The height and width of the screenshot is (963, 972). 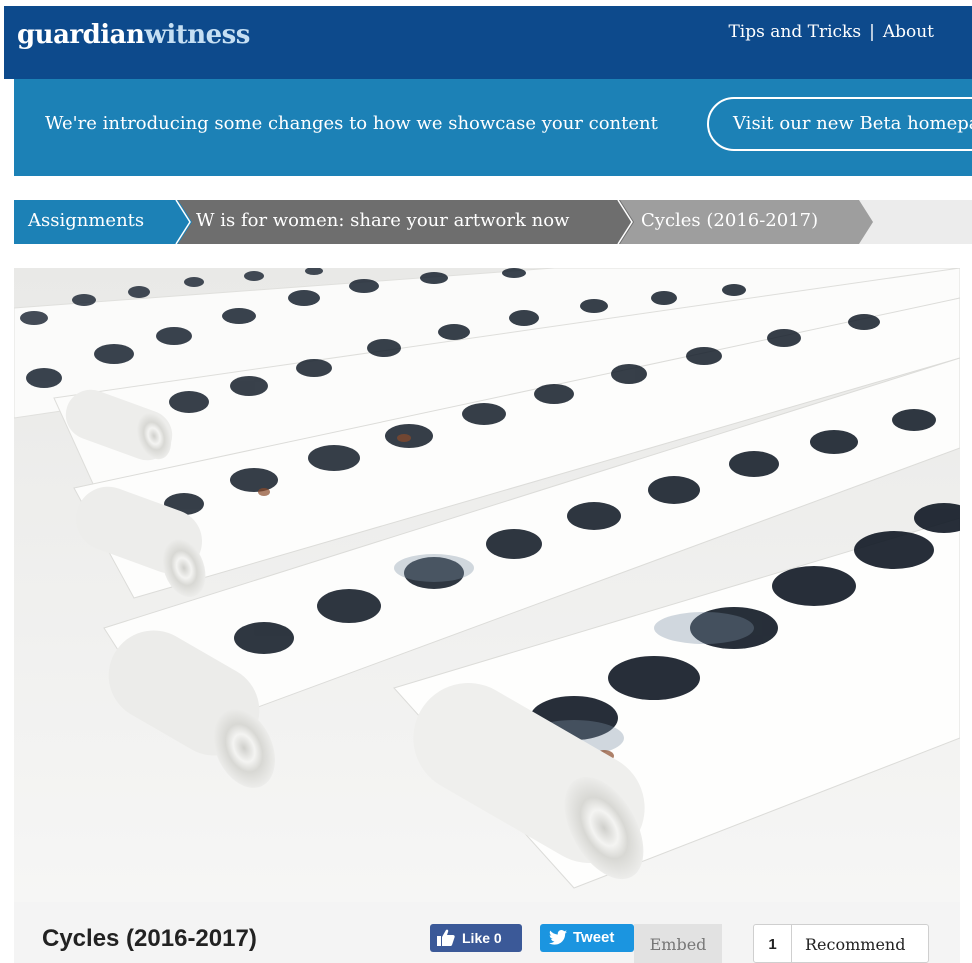 I want to click on breadcrumb-item-assignments: Assignments, so click(x=104, y=222).